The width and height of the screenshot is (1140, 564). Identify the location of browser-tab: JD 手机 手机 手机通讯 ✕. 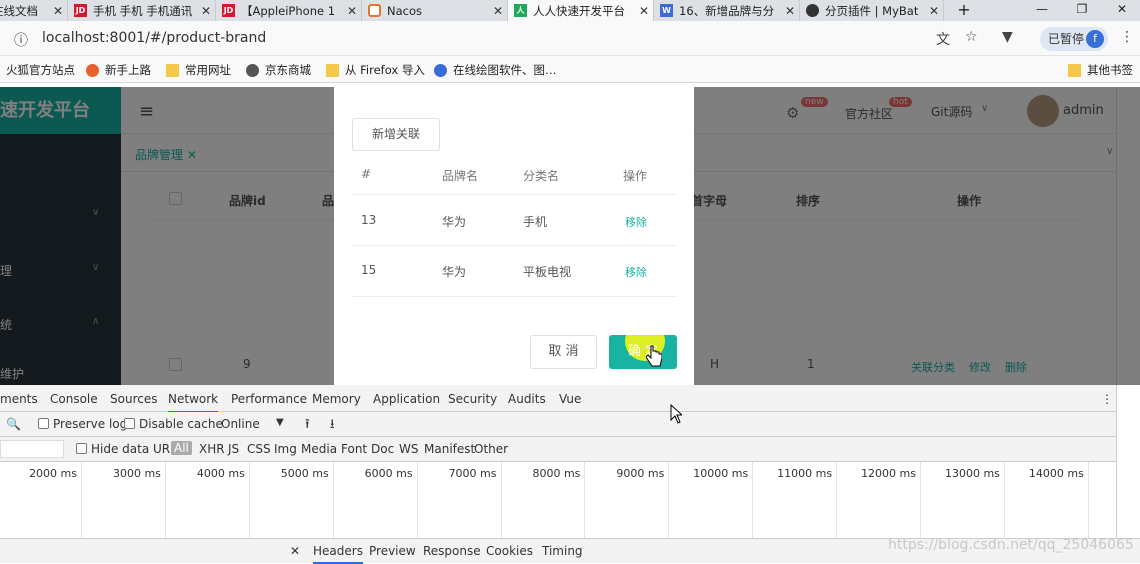
(142, 10).